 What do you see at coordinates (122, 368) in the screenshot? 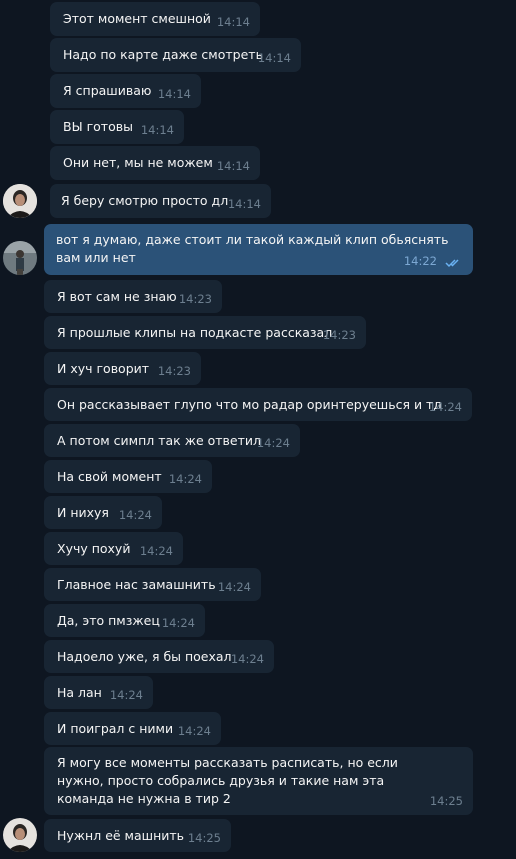
I see `message-bubble: И хуч говорит 14:23` at bounding box center [122, 368].